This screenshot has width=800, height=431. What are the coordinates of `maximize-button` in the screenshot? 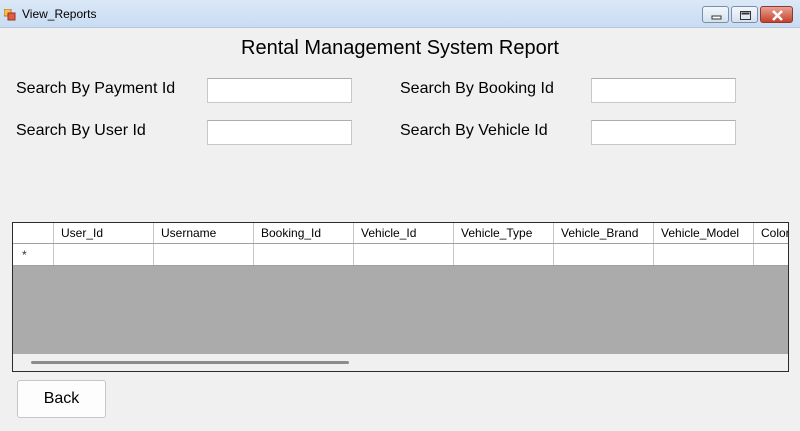 It's located at (744, 14).